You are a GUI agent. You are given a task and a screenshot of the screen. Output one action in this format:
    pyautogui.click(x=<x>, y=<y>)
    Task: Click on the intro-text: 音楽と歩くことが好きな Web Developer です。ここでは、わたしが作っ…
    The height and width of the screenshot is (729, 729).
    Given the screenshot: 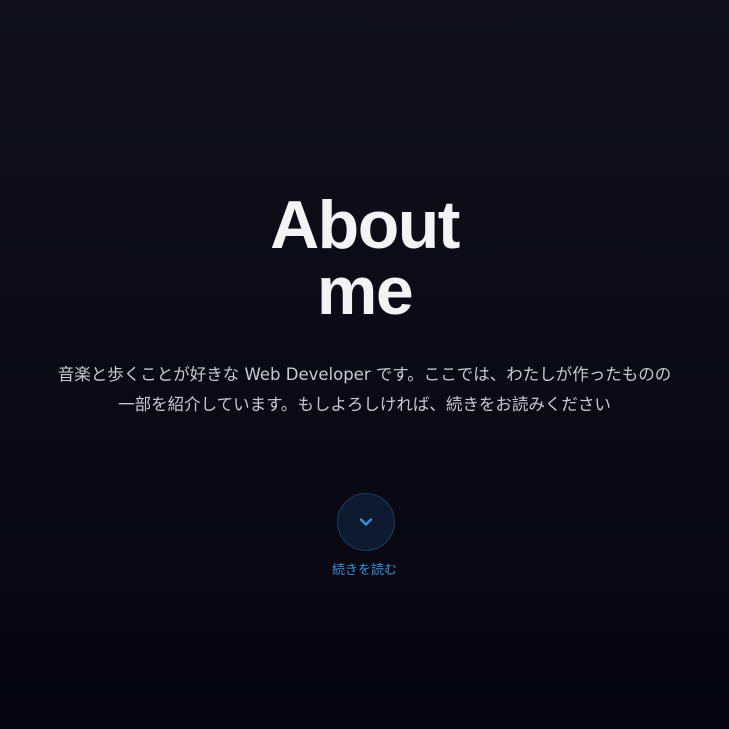 What is the action you would take?
    pyautogui.click(x=364, y=390)
    